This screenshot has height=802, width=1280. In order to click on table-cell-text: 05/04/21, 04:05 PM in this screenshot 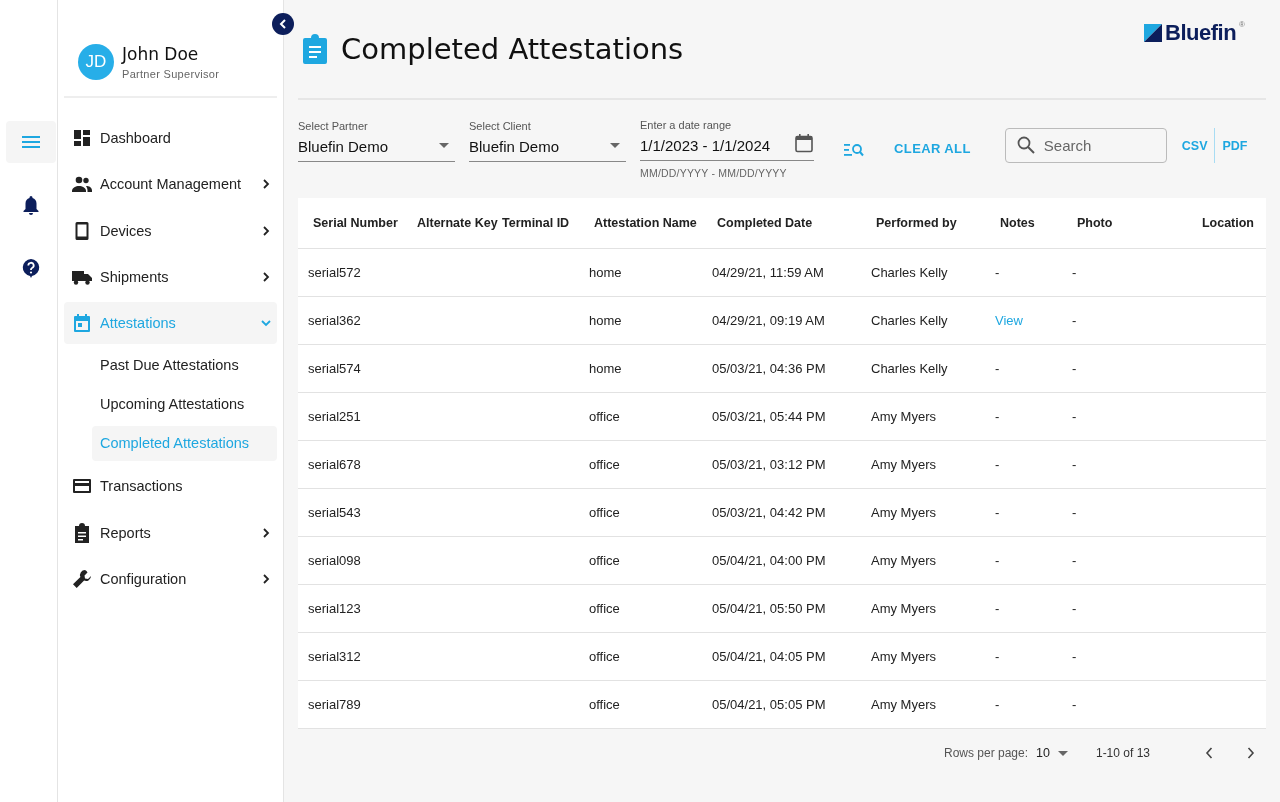, I will do `click(769, 656)`.